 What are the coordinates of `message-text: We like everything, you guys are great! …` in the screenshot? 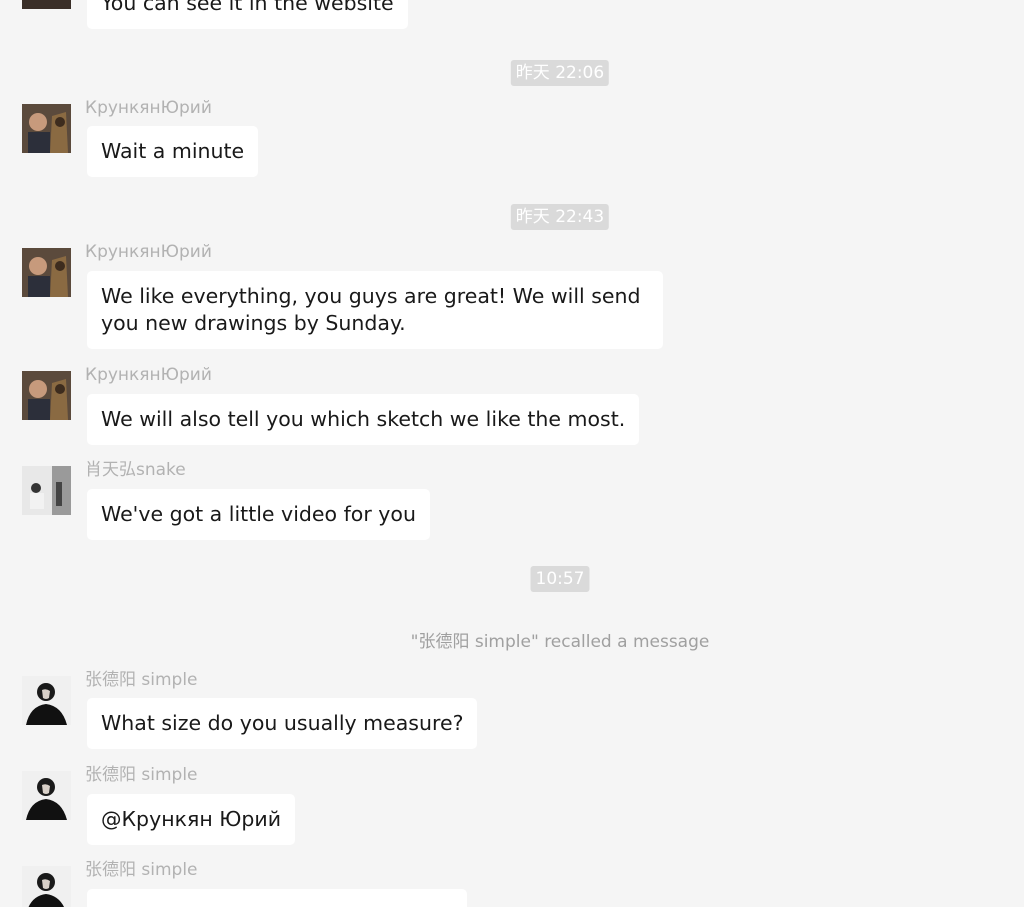 It's located at (371, 309).